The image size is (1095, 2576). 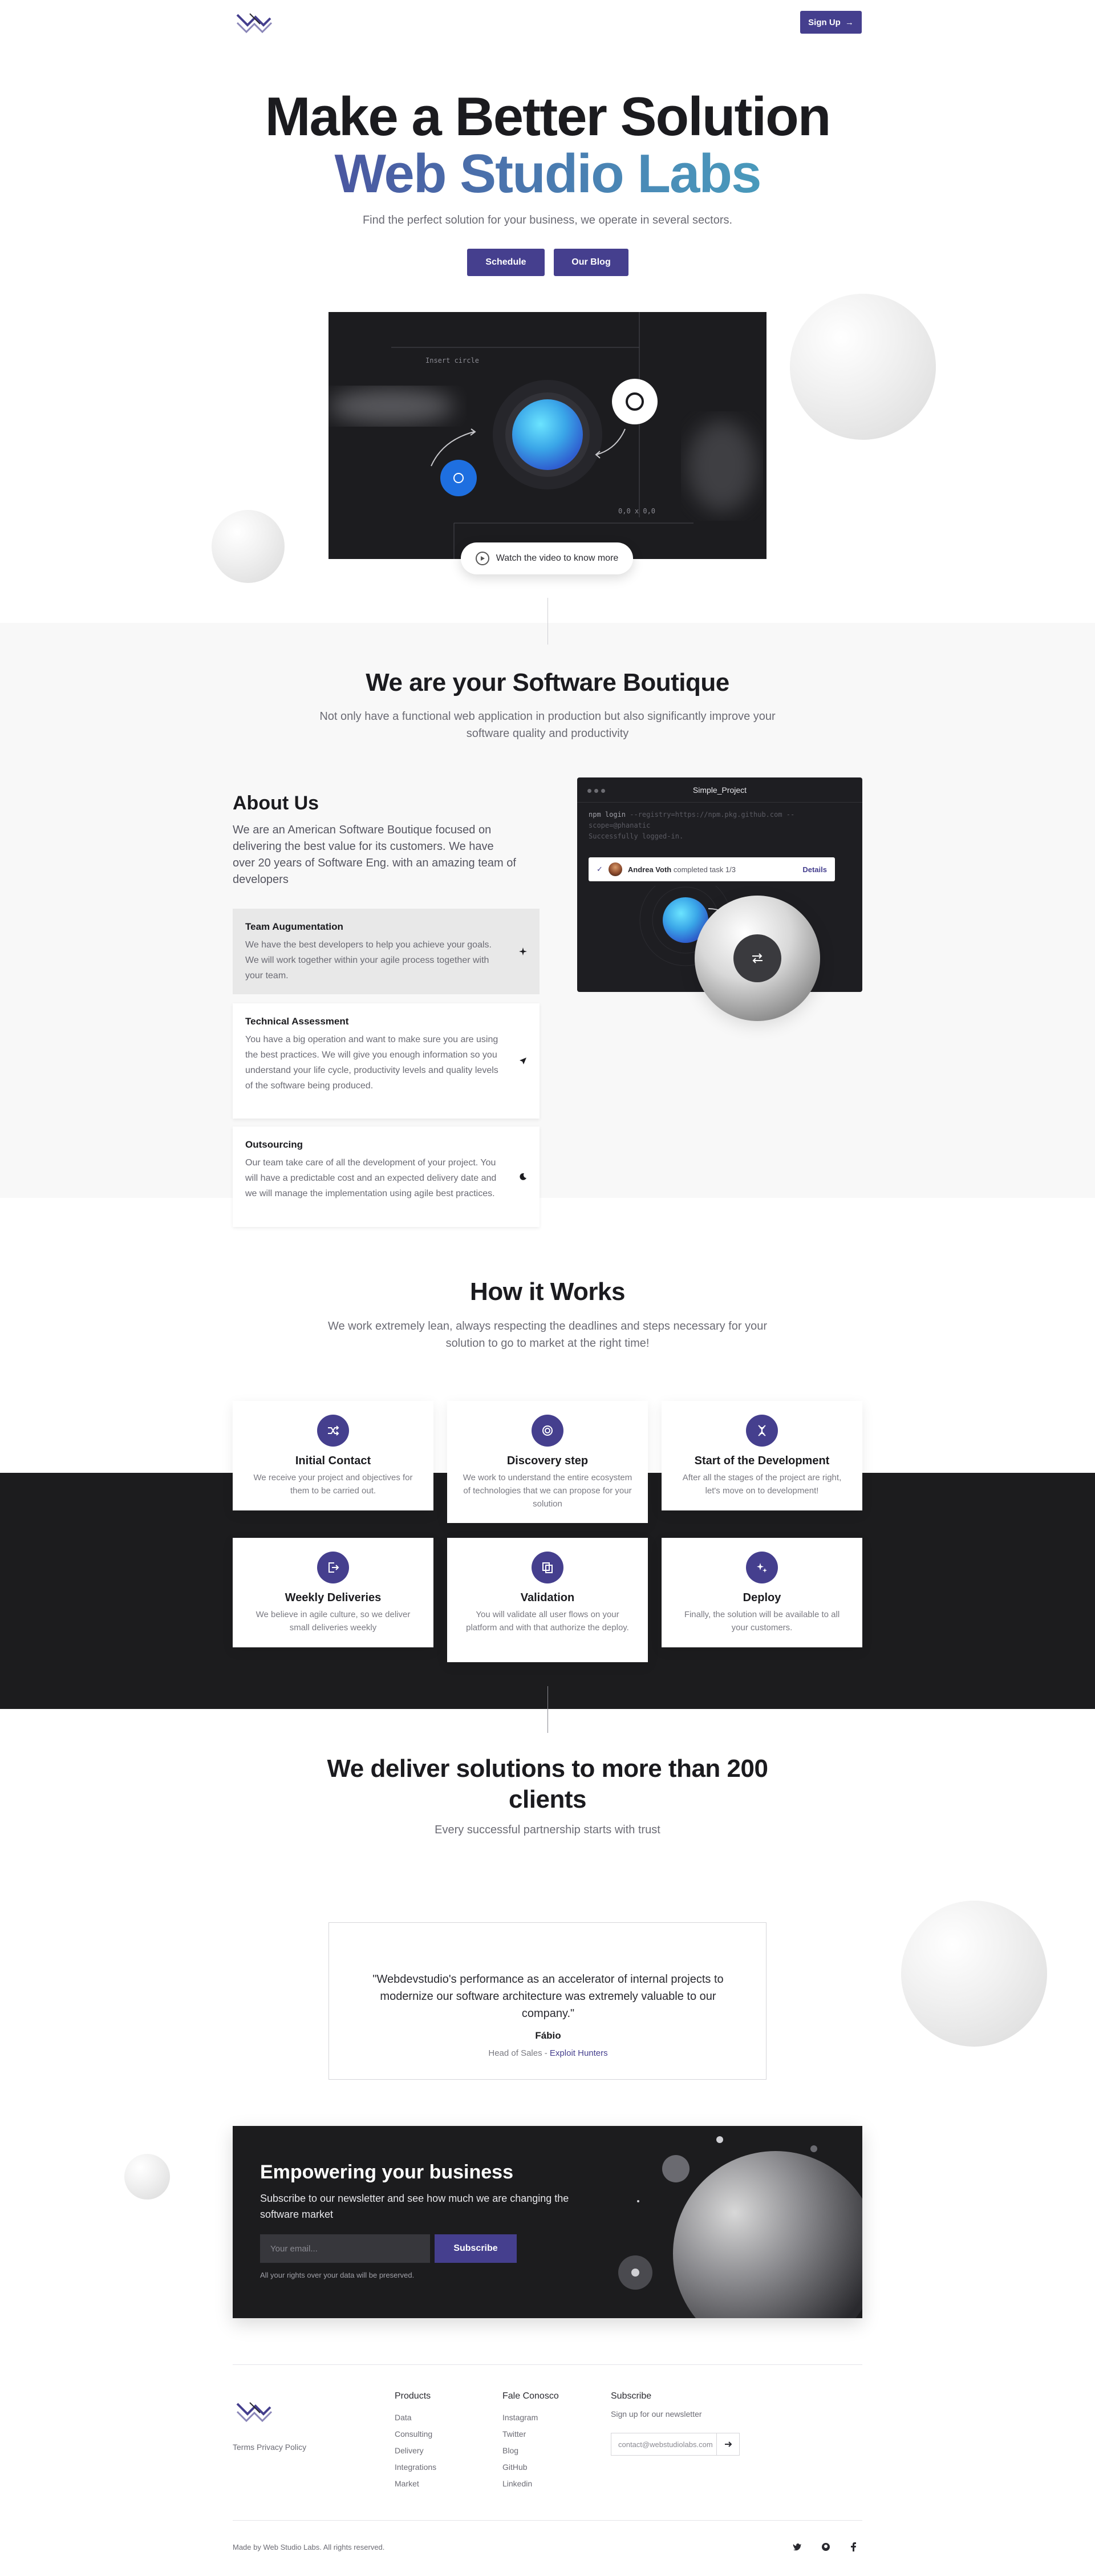 I want to click on mockup-titlebar: Simple_Project, so click(x=719, y=790).